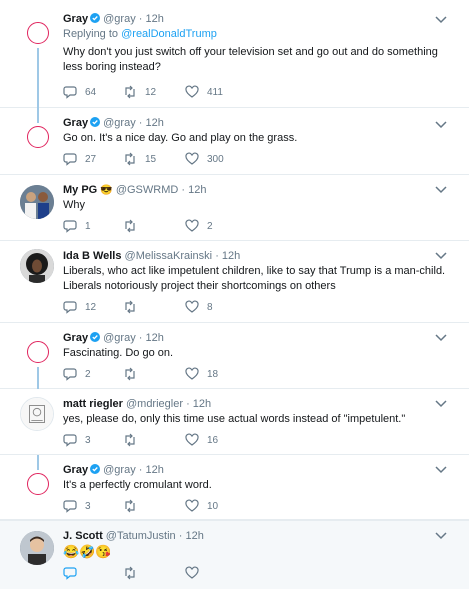 The image size is (469, 589). What do you see at coordinates (147, 190) in the screenshot?
I see `user-handle: @GSWRMD` at bounding box center [147, 190].